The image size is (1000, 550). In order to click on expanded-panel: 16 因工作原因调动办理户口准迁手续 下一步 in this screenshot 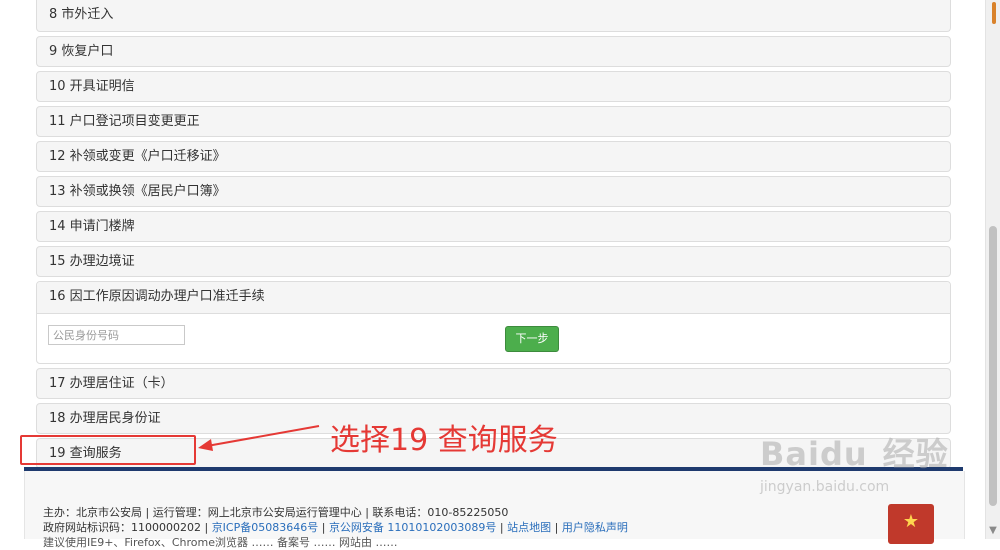, I will do `click(493, 322)`.